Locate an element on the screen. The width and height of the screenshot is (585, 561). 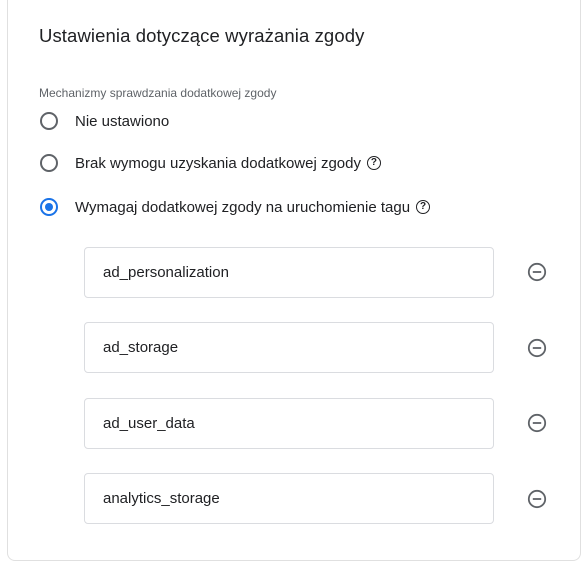
radio-label-no-additional-consent: Brak wymogu uzyskania dodatkowej zgody is located at coordinates (218, 163).